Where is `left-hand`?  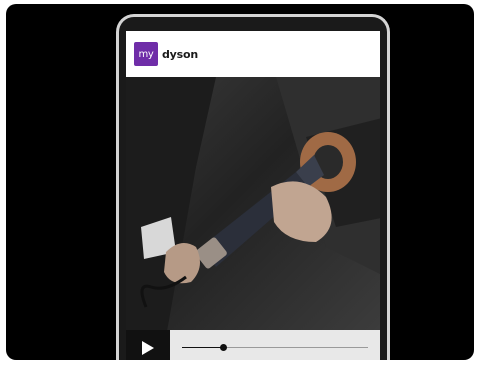 left-hand is located at coordinates (182, 263).